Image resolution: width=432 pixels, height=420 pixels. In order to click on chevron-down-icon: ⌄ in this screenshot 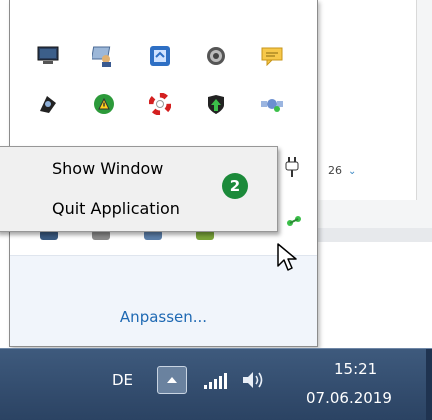, I will do `click(352, 171)`.